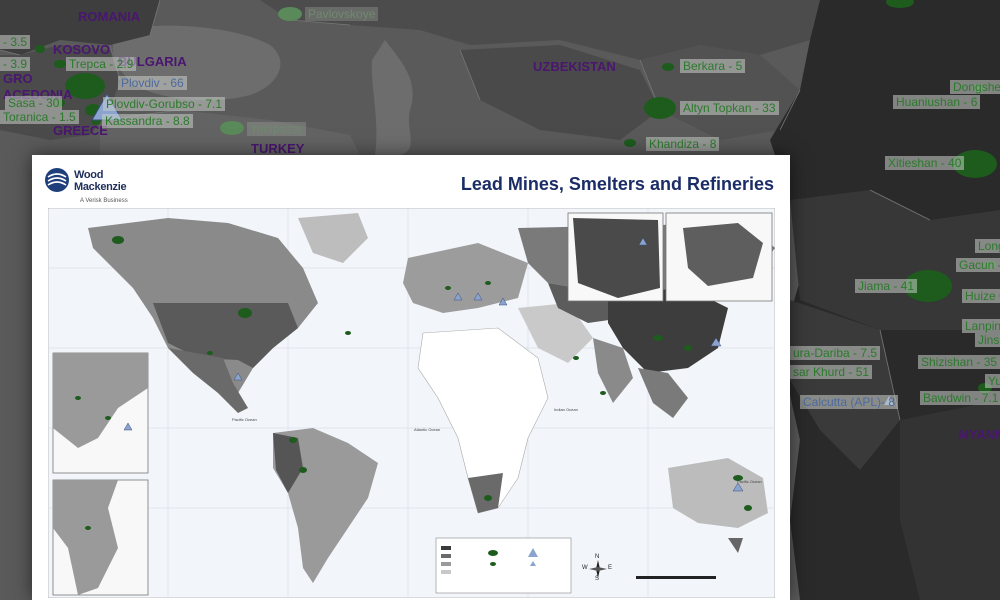  Describe the element at coordinates (574, 66) in the screenshot. I see `country-label: UZBEKISTAN` at that location.